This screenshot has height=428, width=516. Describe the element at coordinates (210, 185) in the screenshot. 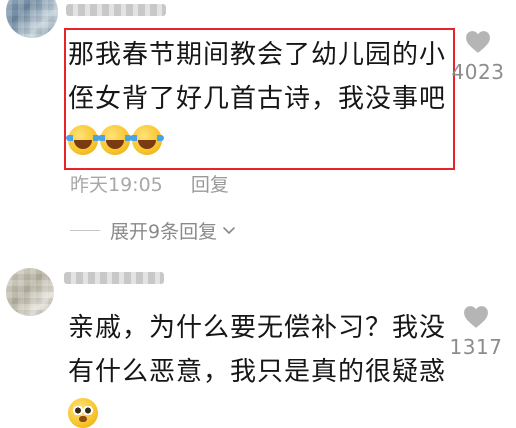

I see `reply-button: 回复` at that location.